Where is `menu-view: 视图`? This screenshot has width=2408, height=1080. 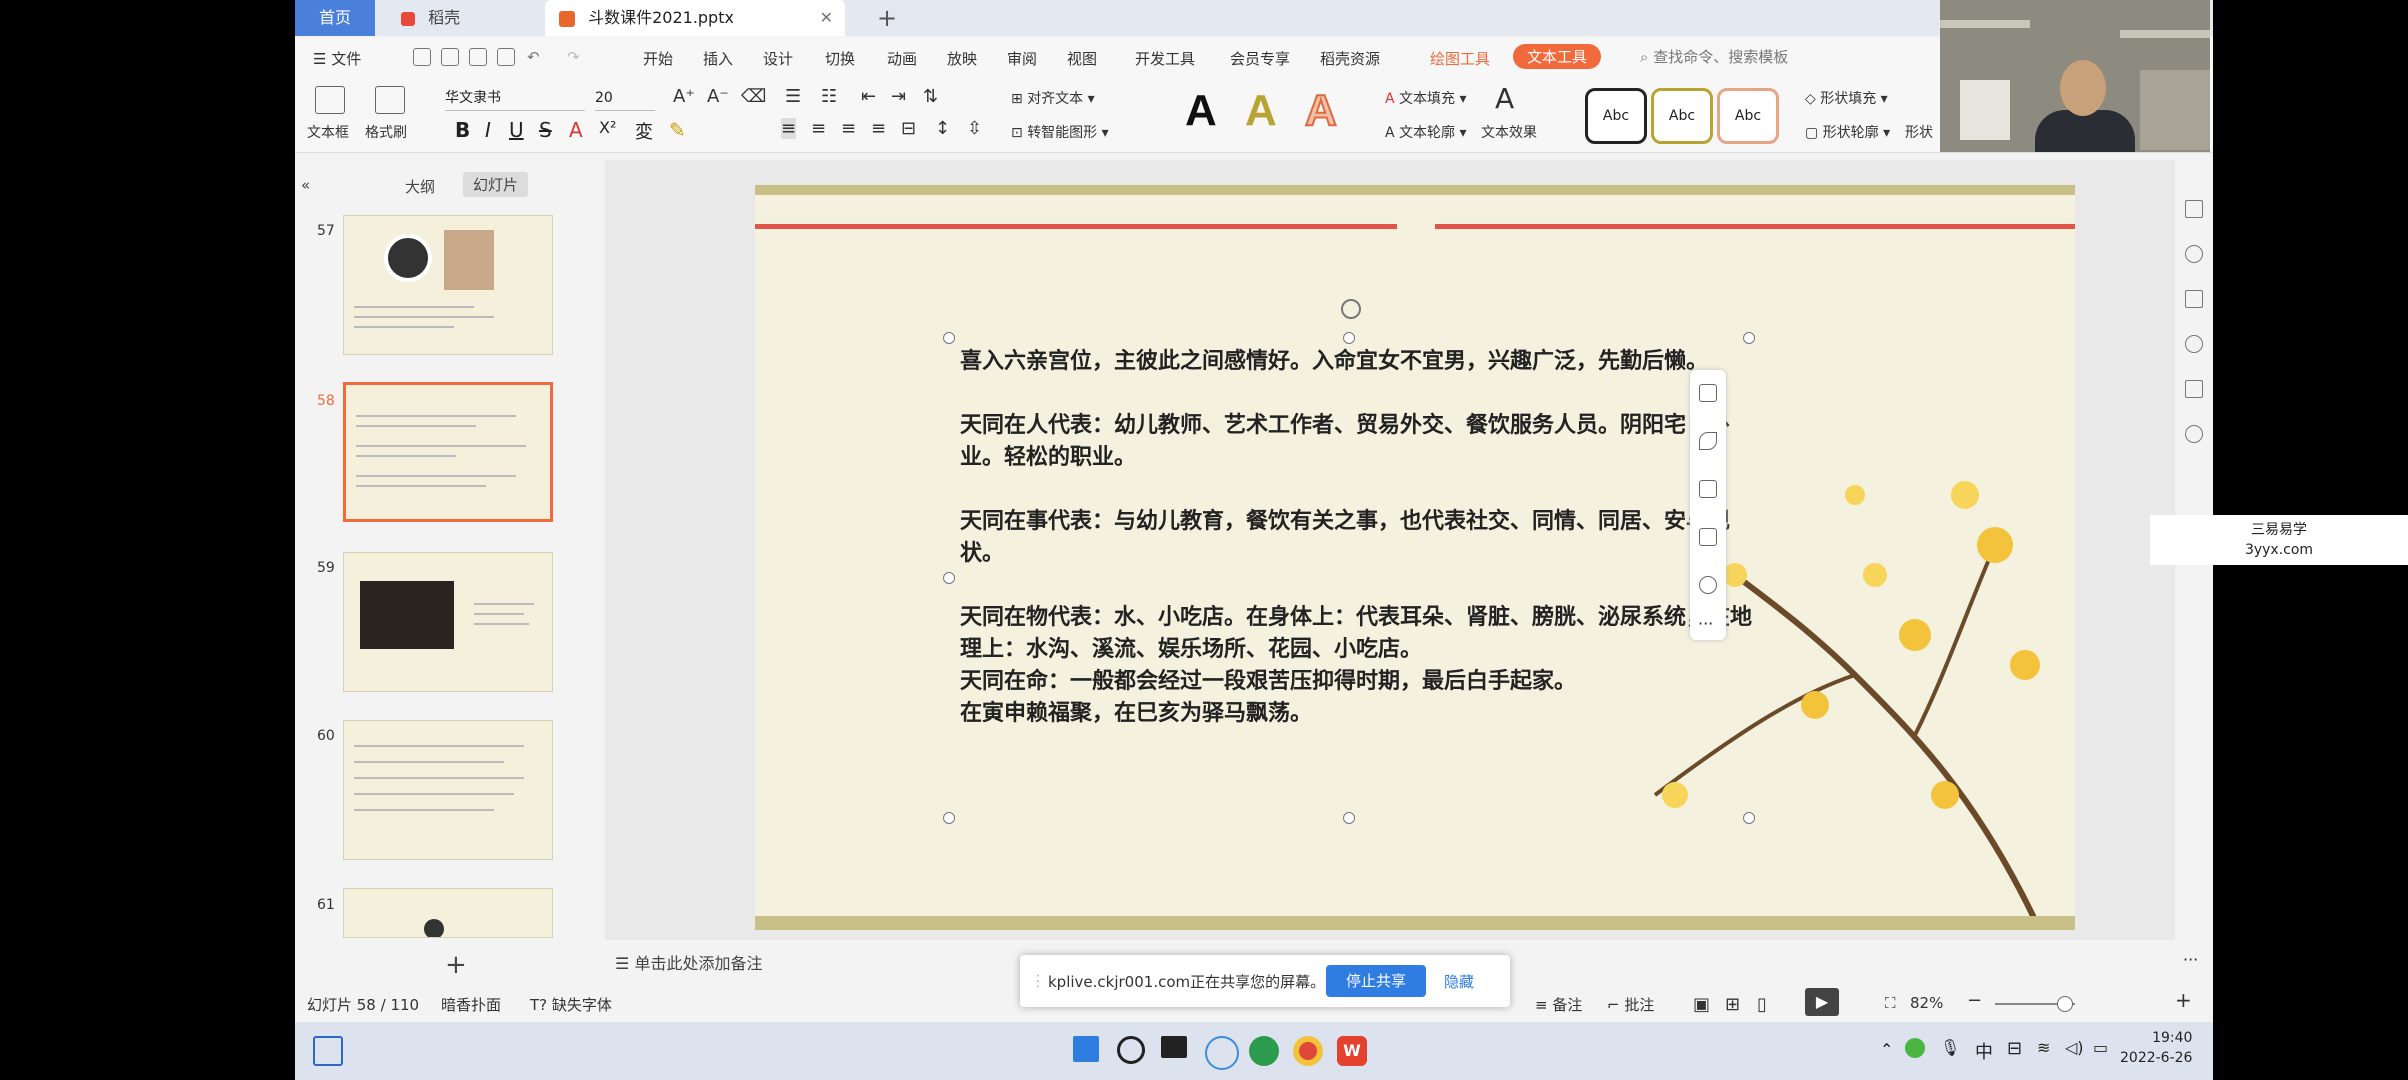 menu-view: 视图 is located at coordinates (1082, 58).